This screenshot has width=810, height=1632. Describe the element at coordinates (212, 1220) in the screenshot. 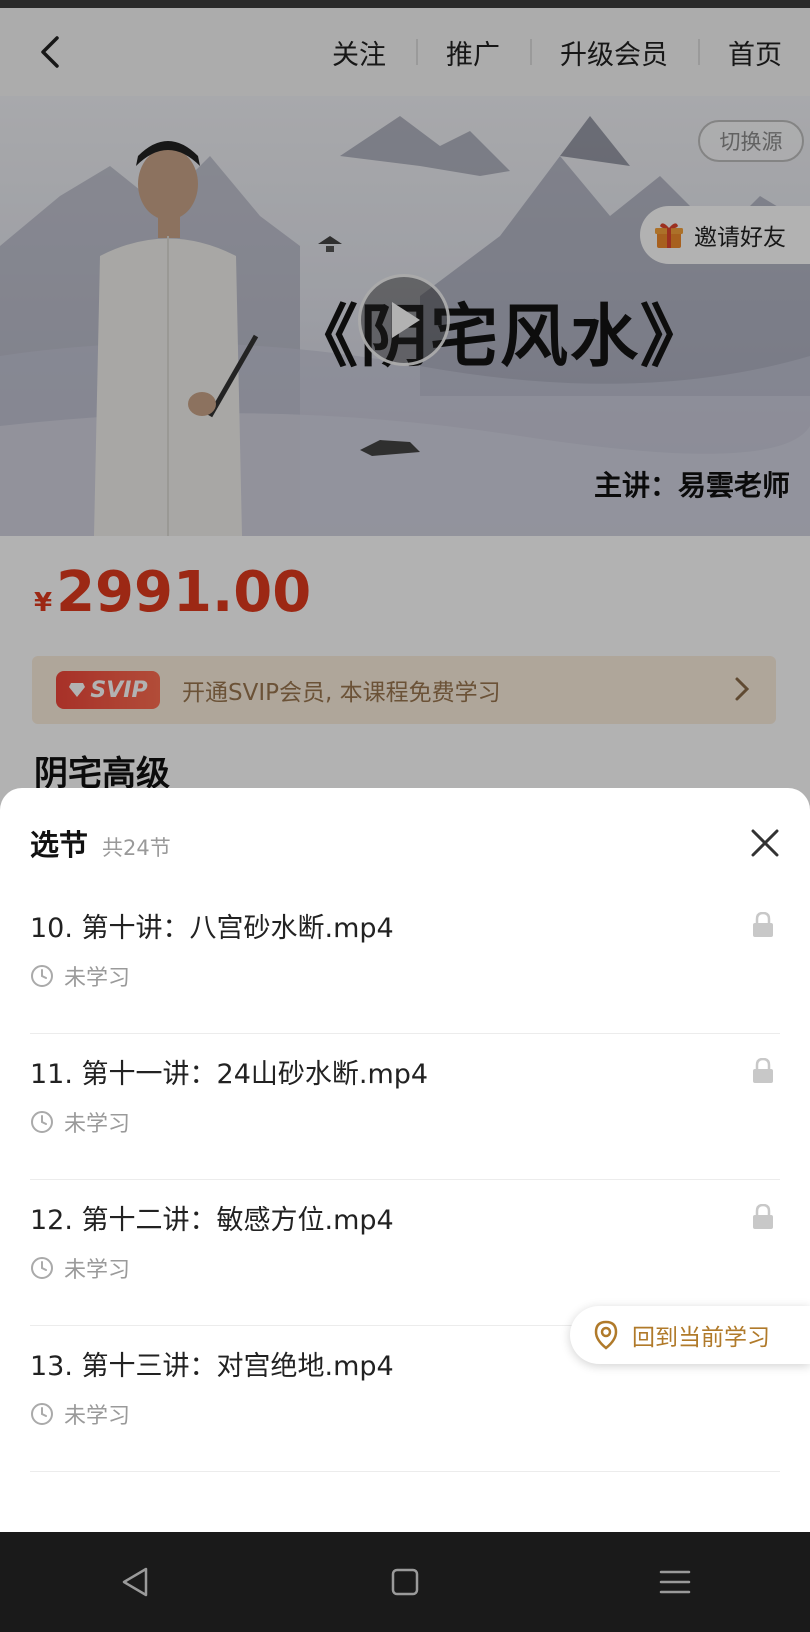

I see `lesson-title: 12. 第十二讲：敏感方位.mp4` at that location.